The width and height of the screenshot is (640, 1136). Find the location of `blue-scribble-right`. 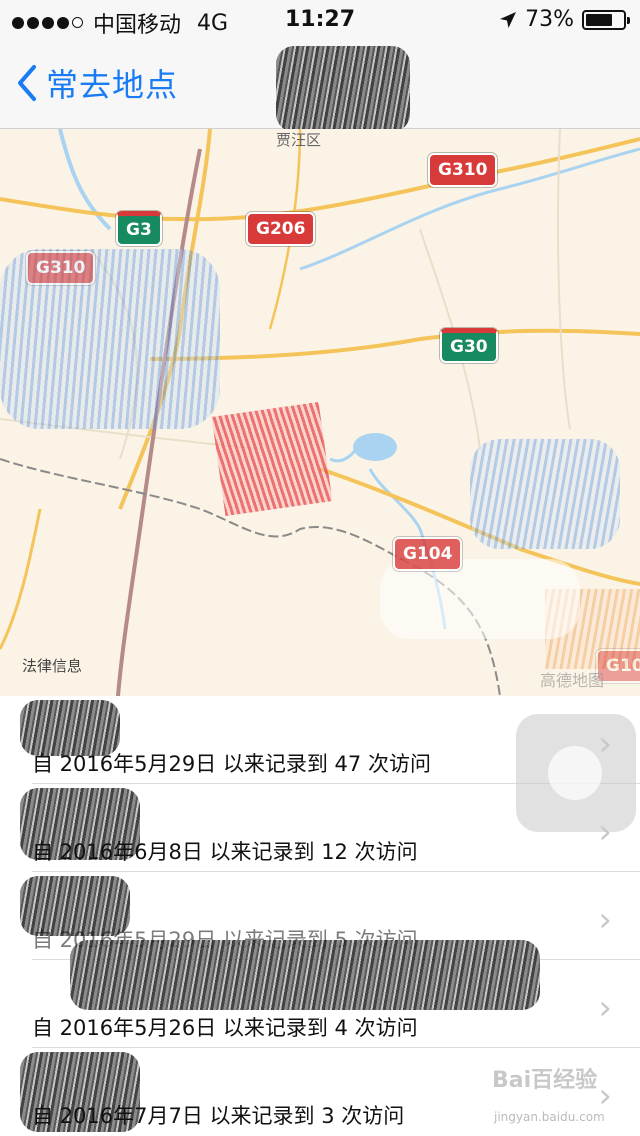

blue-scribble-right is located at coordinates (545, 494).